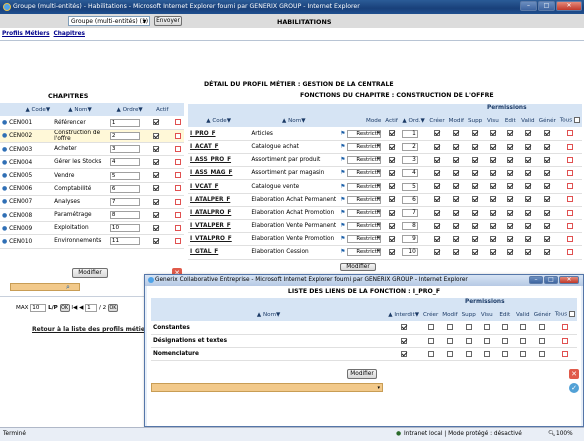  I want to click on modify-functions-button: Modifier, so click(358, 267).